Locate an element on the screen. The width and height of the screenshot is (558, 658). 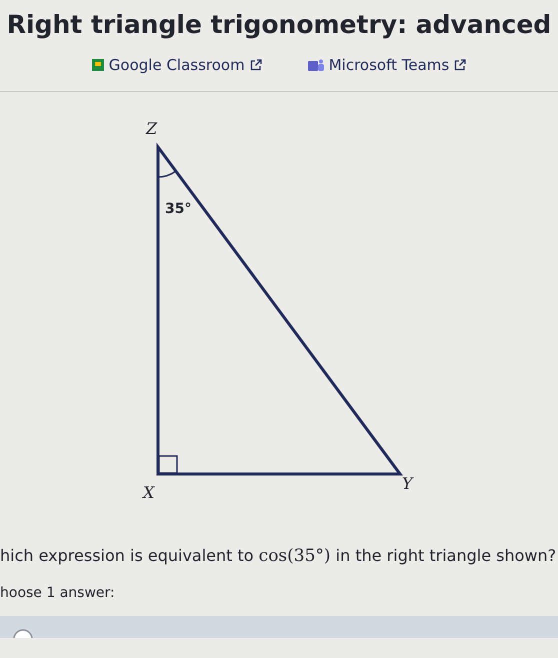
classroom-icon is located at coordinates (98, 65).